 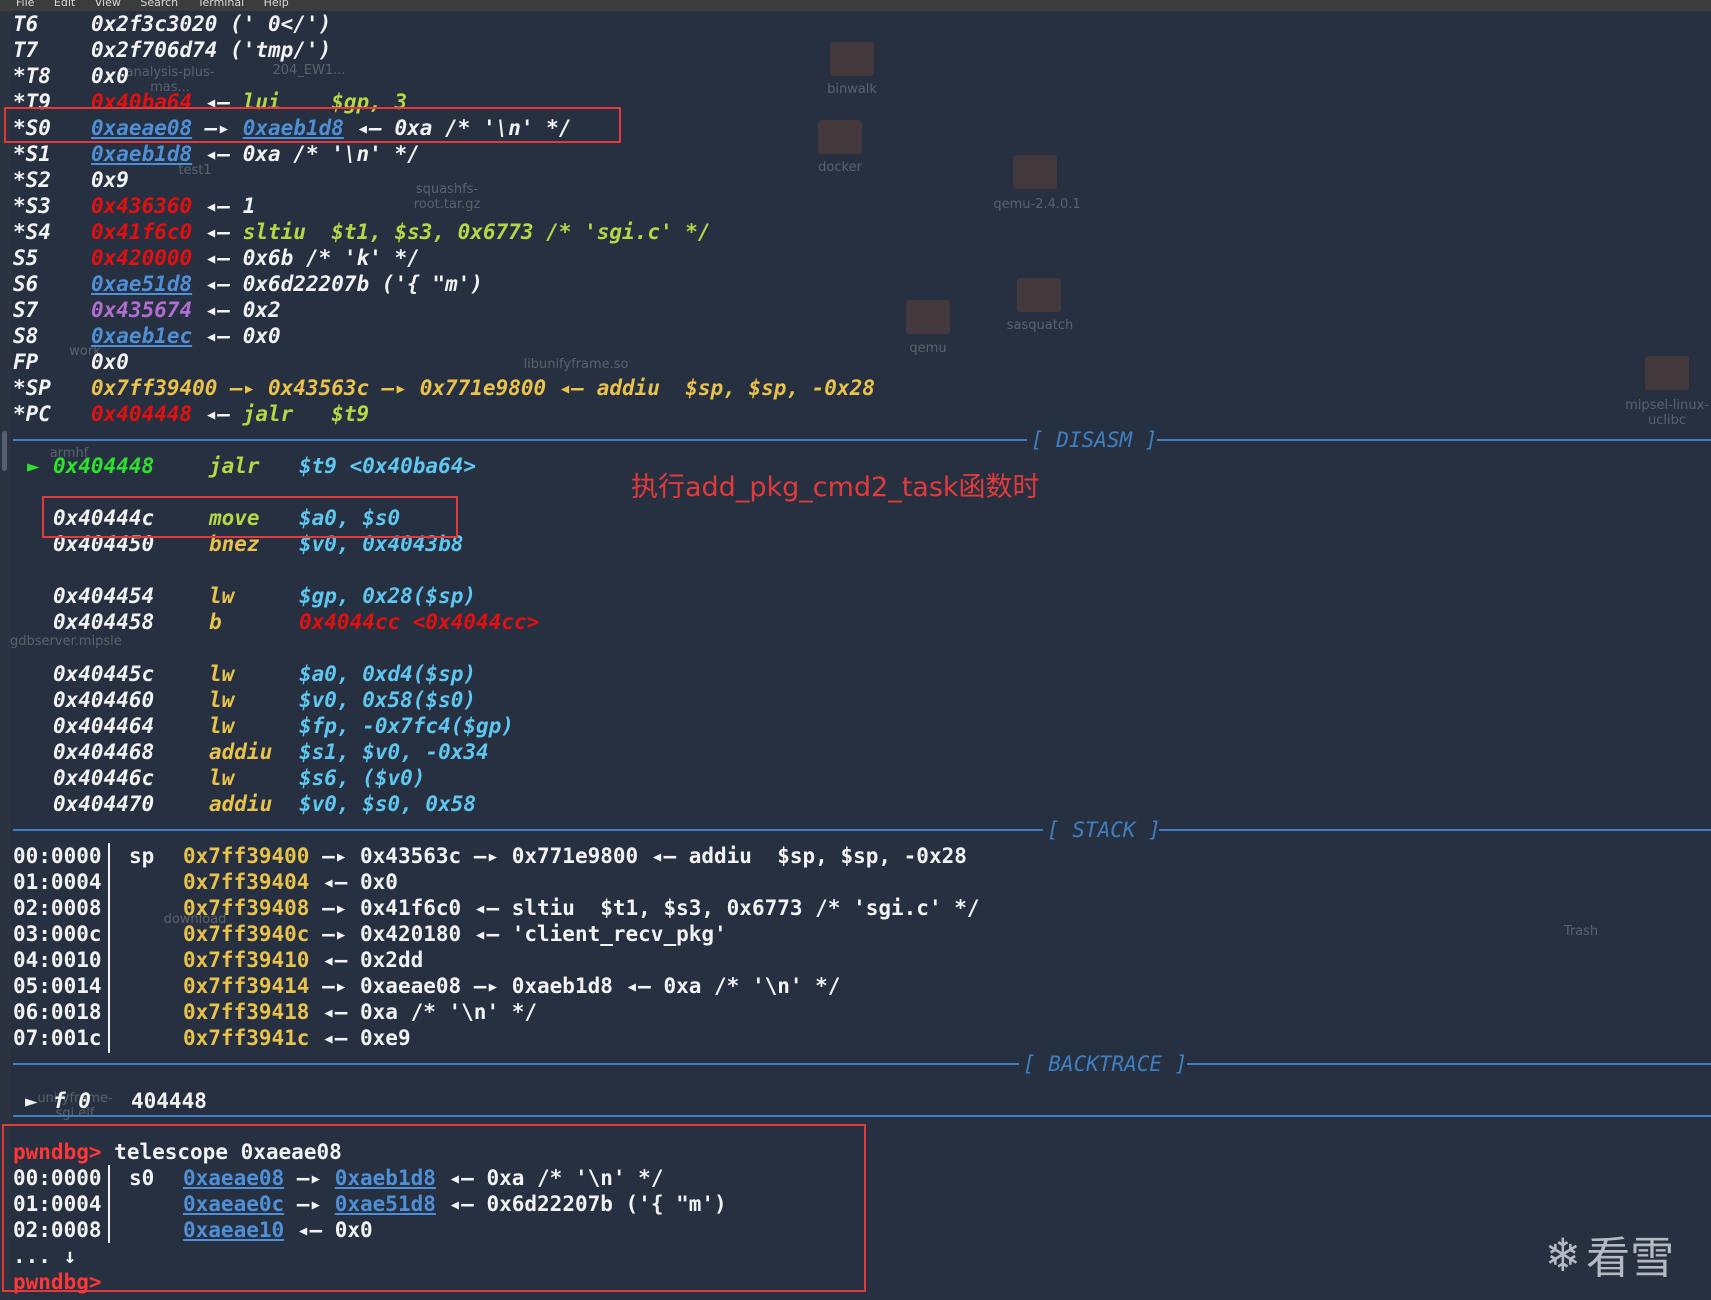 What do you see at coordinates (4, 451) in the screenshot?
I see `scrollbar-thumb` at bounding box center [4, 451].